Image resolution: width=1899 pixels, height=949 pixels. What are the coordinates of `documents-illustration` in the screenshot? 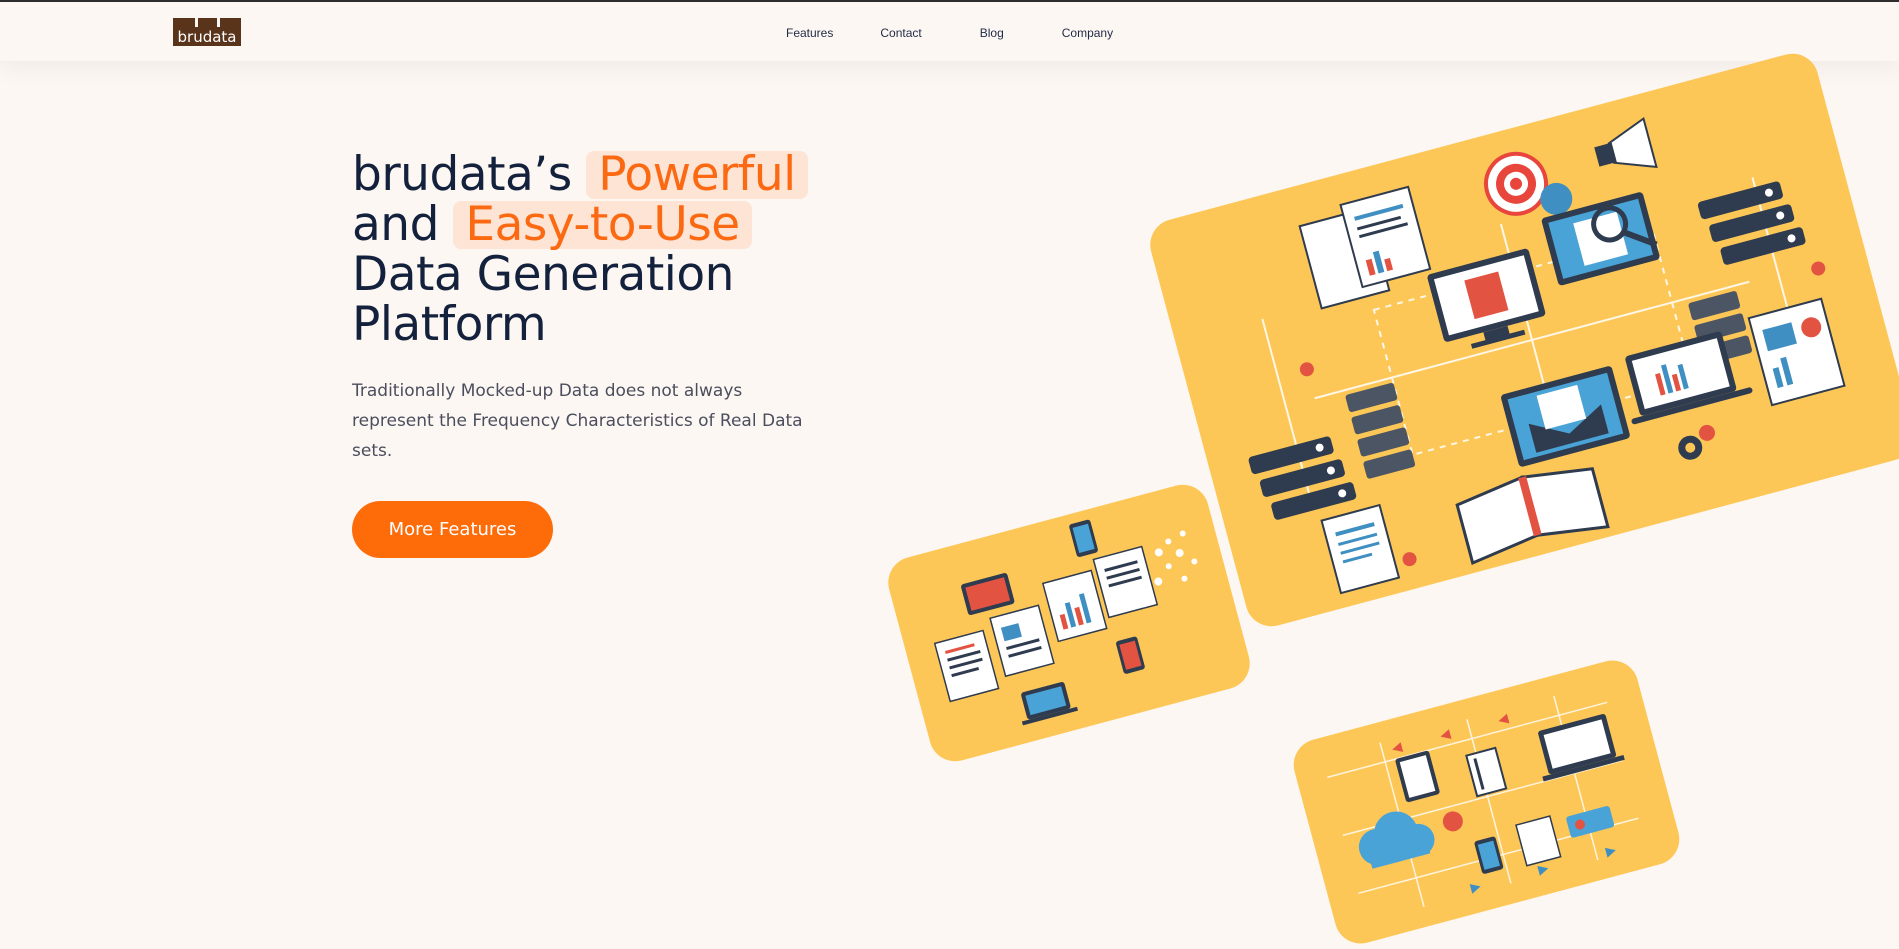 It's located at (1065, 622).